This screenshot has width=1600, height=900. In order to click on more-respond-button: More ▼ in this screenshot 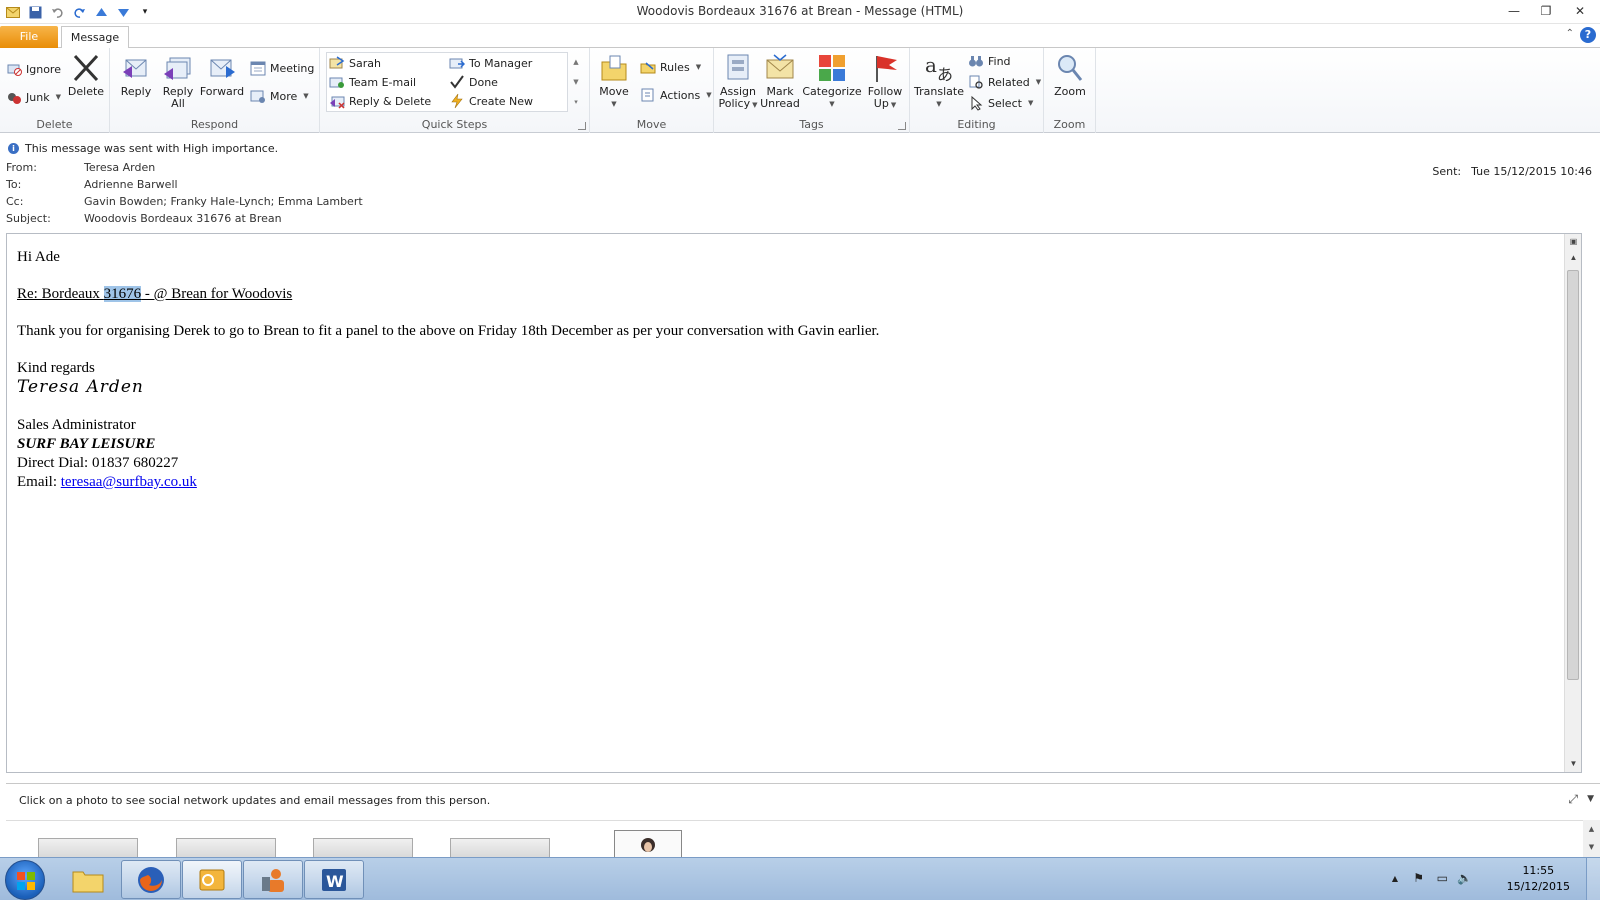, I will do `click(279, 96)`.